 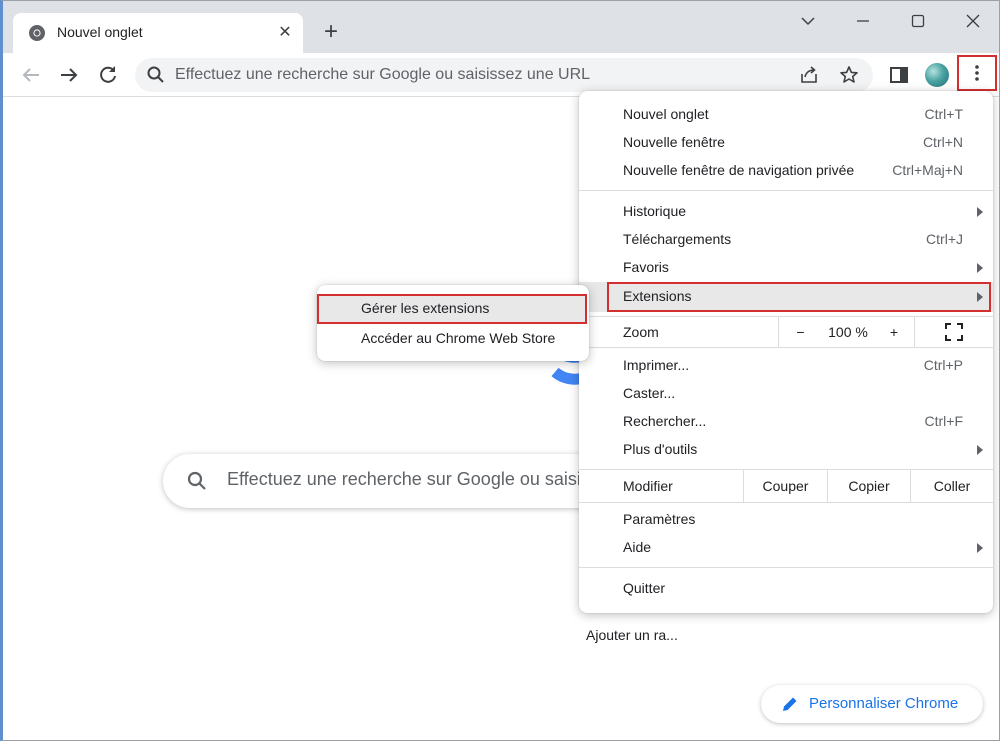 I want to click on menu-label: Zoom, so click(x=641, y=332).